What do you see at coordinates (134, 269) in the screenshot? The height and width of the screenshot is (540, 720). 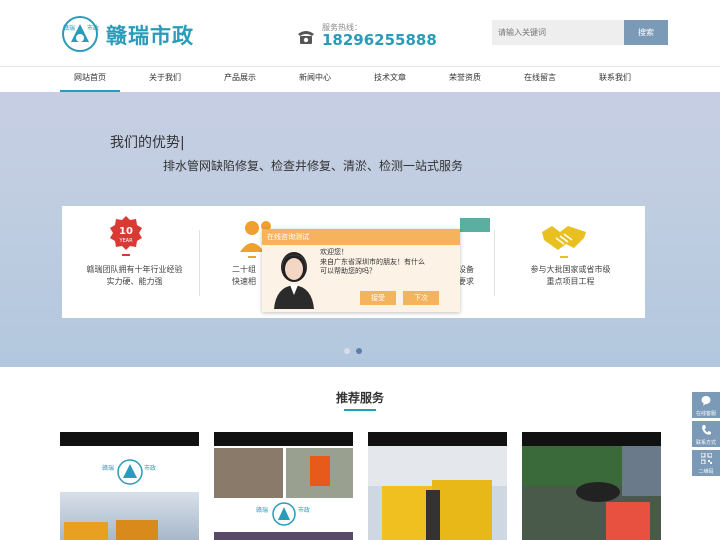 I see `advantage-line: 赣瑞团队拥有十年行业经验` at bounding box center [134, 269].